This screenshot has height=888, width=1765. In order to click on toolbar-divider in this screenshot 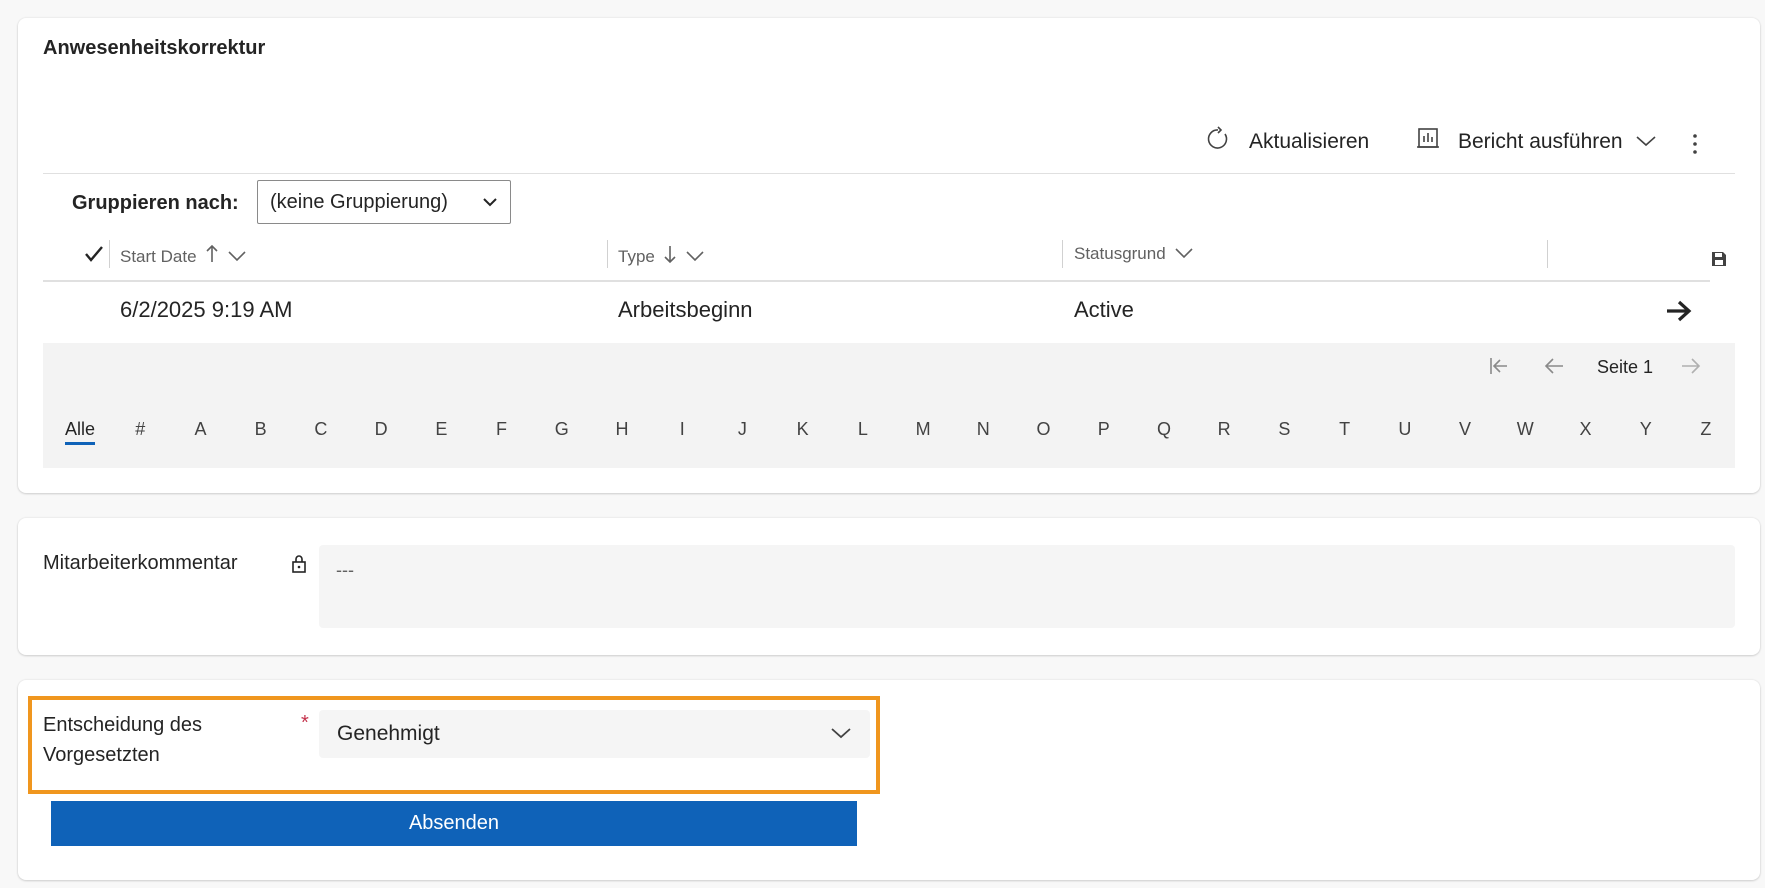, I will do `click(889, 173)`.